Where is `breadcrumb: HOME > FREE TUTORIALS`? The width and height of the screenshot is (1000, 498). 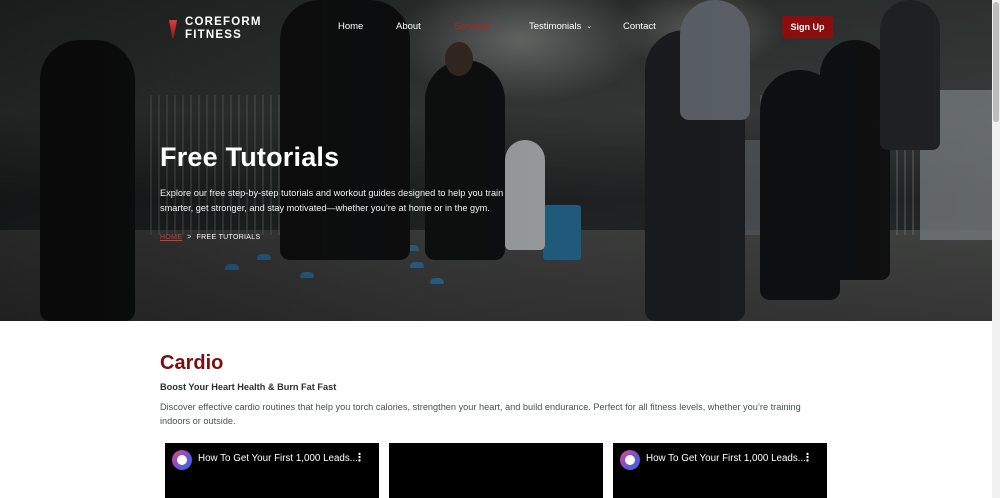
breadcrumb: HOME > FREE TUTORIALS is located at coordinates (210, 237).